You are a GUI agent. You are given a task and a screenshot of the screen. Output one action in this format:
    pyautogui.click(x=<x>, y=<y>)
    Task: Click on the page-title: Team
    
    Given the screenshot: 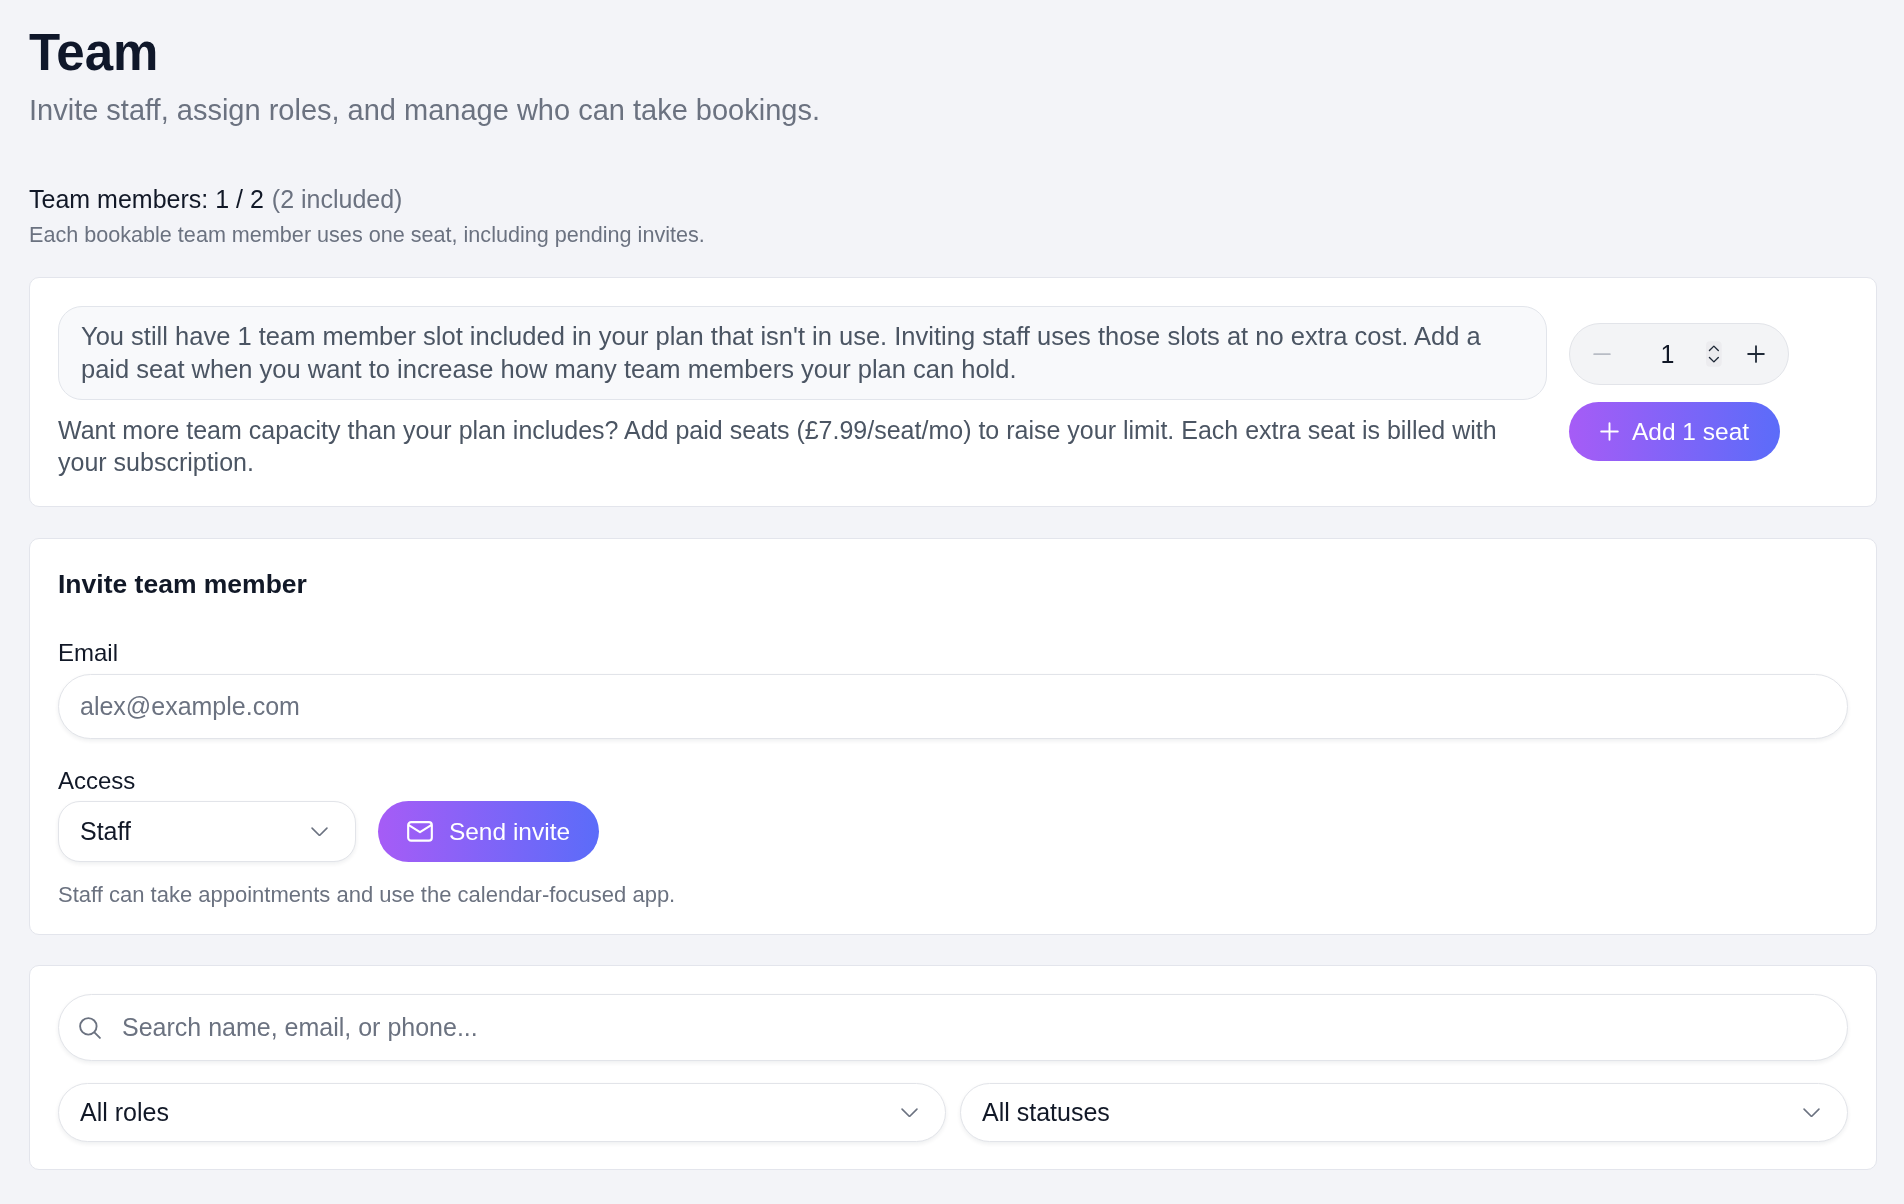 What is the action you would take?
    pyautogui.click(x=94, y=53)
    